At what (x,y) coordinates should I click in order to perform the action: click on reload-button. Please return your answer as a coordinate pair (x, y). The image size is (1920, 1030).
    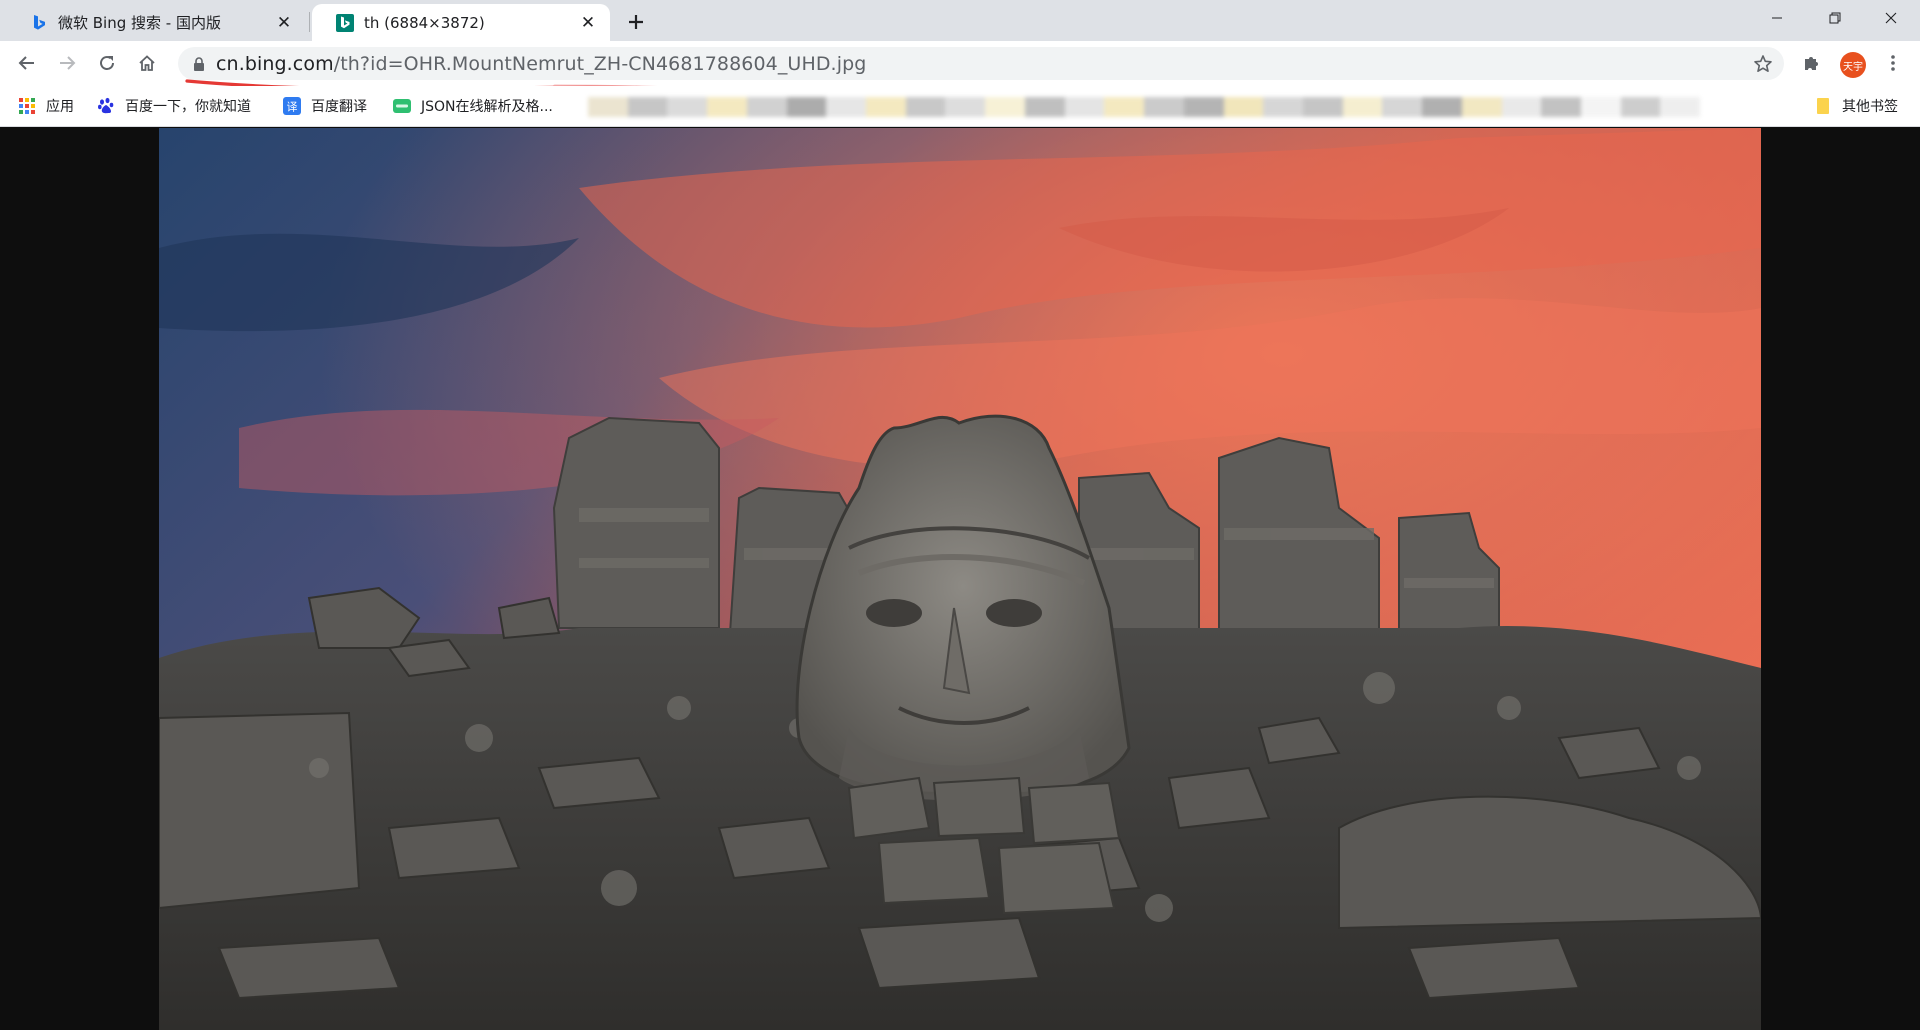
    Looking at the image, I should click on (107, 63).